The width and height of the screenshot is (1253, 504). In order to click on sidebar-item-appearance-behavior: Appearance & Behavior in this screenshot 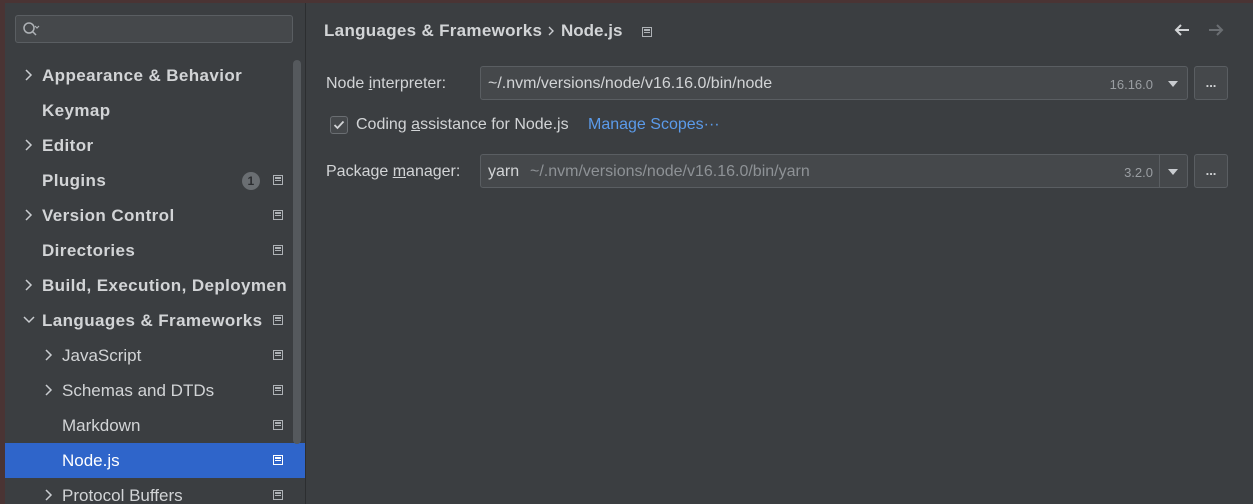, I will do `click(149, 75)`.